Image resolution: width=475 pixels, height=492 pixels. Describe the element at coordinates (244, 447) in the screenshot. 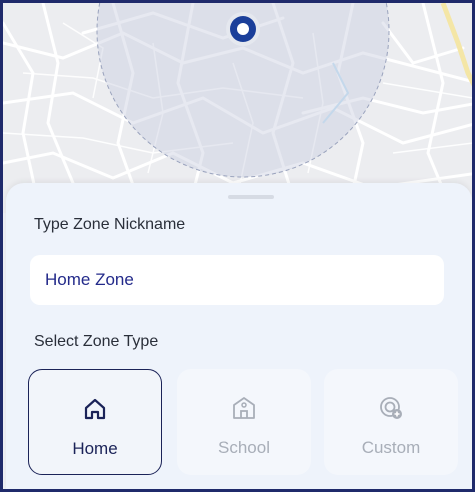

I see `zone-type-school-label: School` at that location.